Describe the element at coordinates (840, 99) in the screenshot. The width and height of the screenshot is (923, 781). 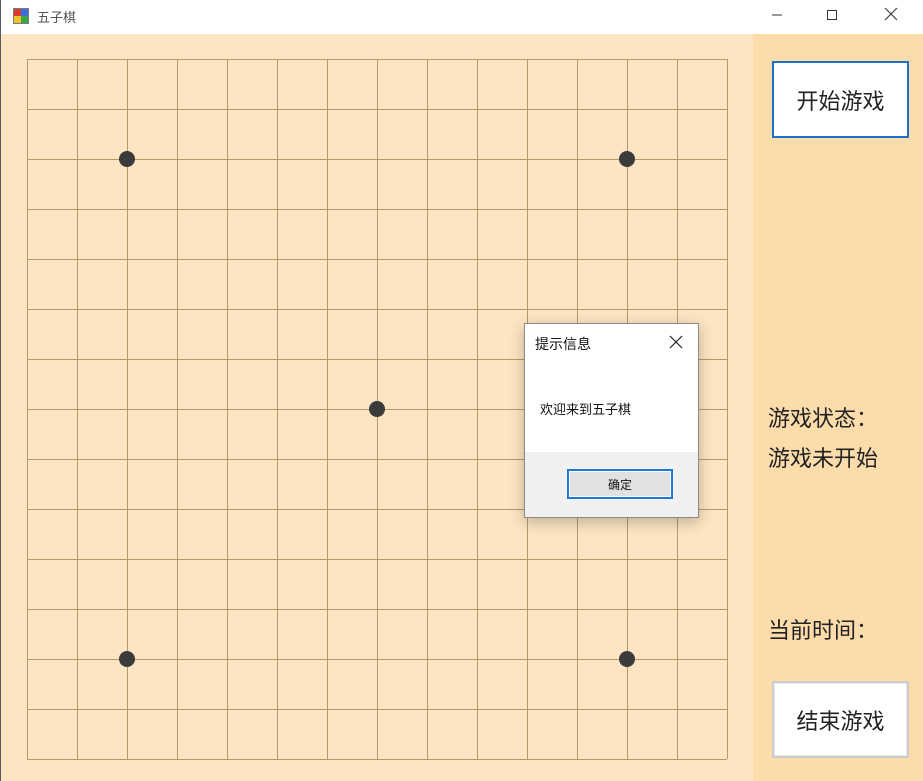
I see `start-game-button: 开始游戏` at that location.